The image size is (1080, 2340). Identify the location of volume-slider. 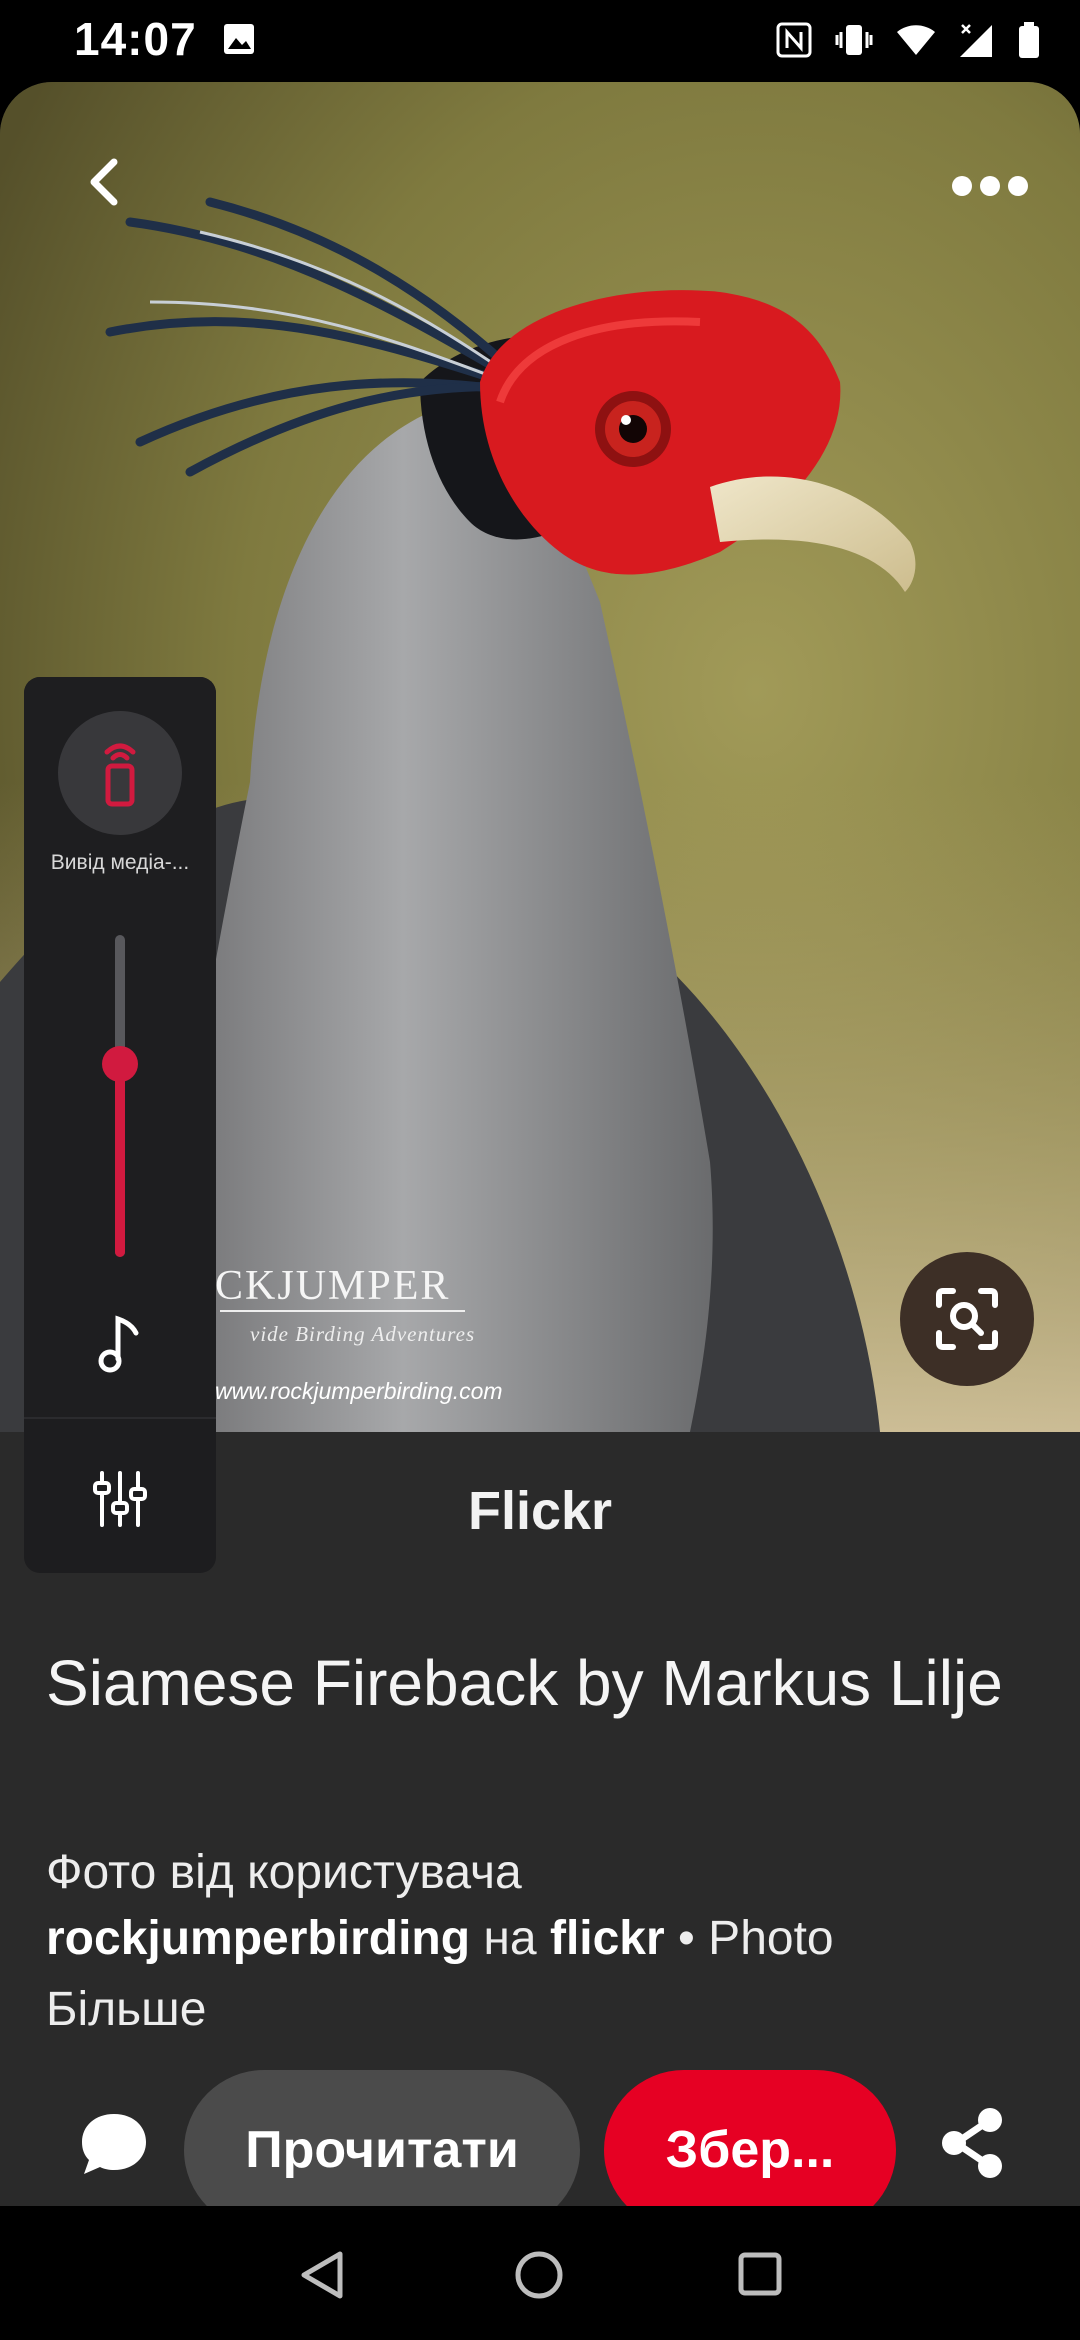
(120, 1096).